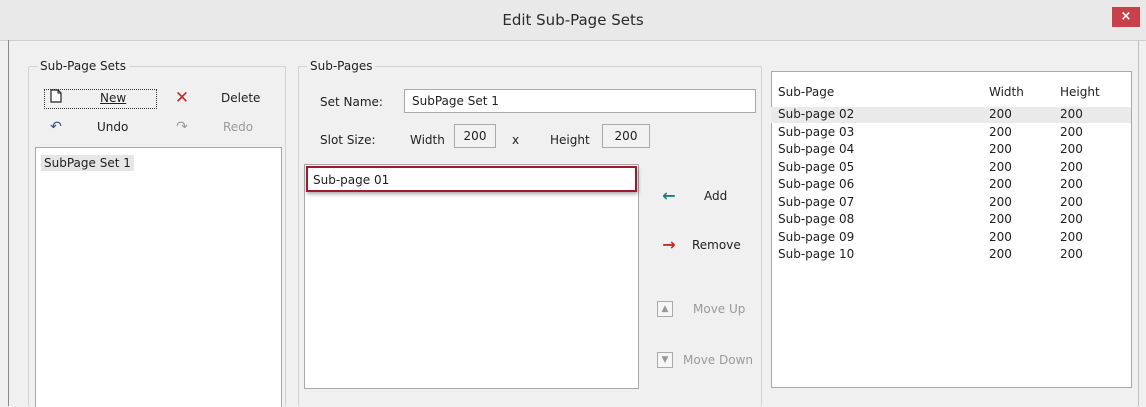 The image size is (1146, 407). What do you see at coordinates (238, 127) in the screenshot?
I see `redo-button-label: Redo` at bounding box center [238, 127].